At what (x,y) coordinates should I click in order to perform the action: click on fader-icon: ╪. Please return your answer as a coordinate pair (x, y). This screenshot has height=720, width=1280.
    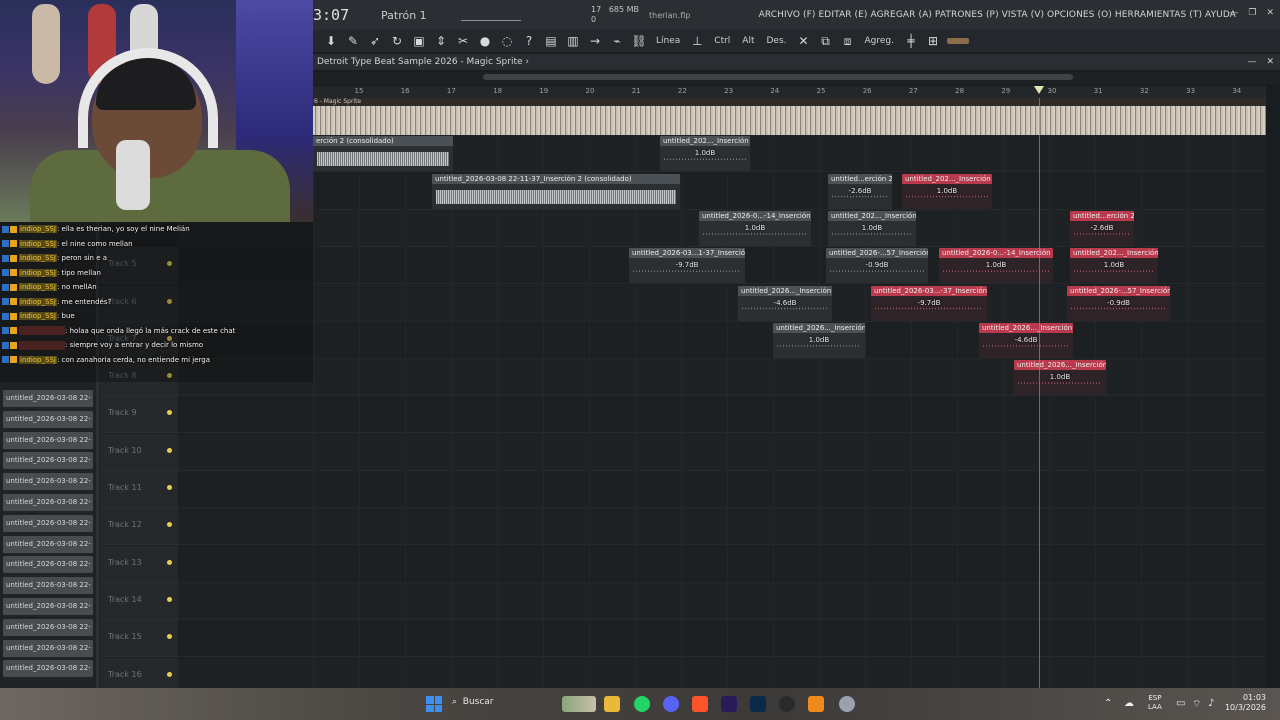
    Looking at the image, I should click on (911, 41).